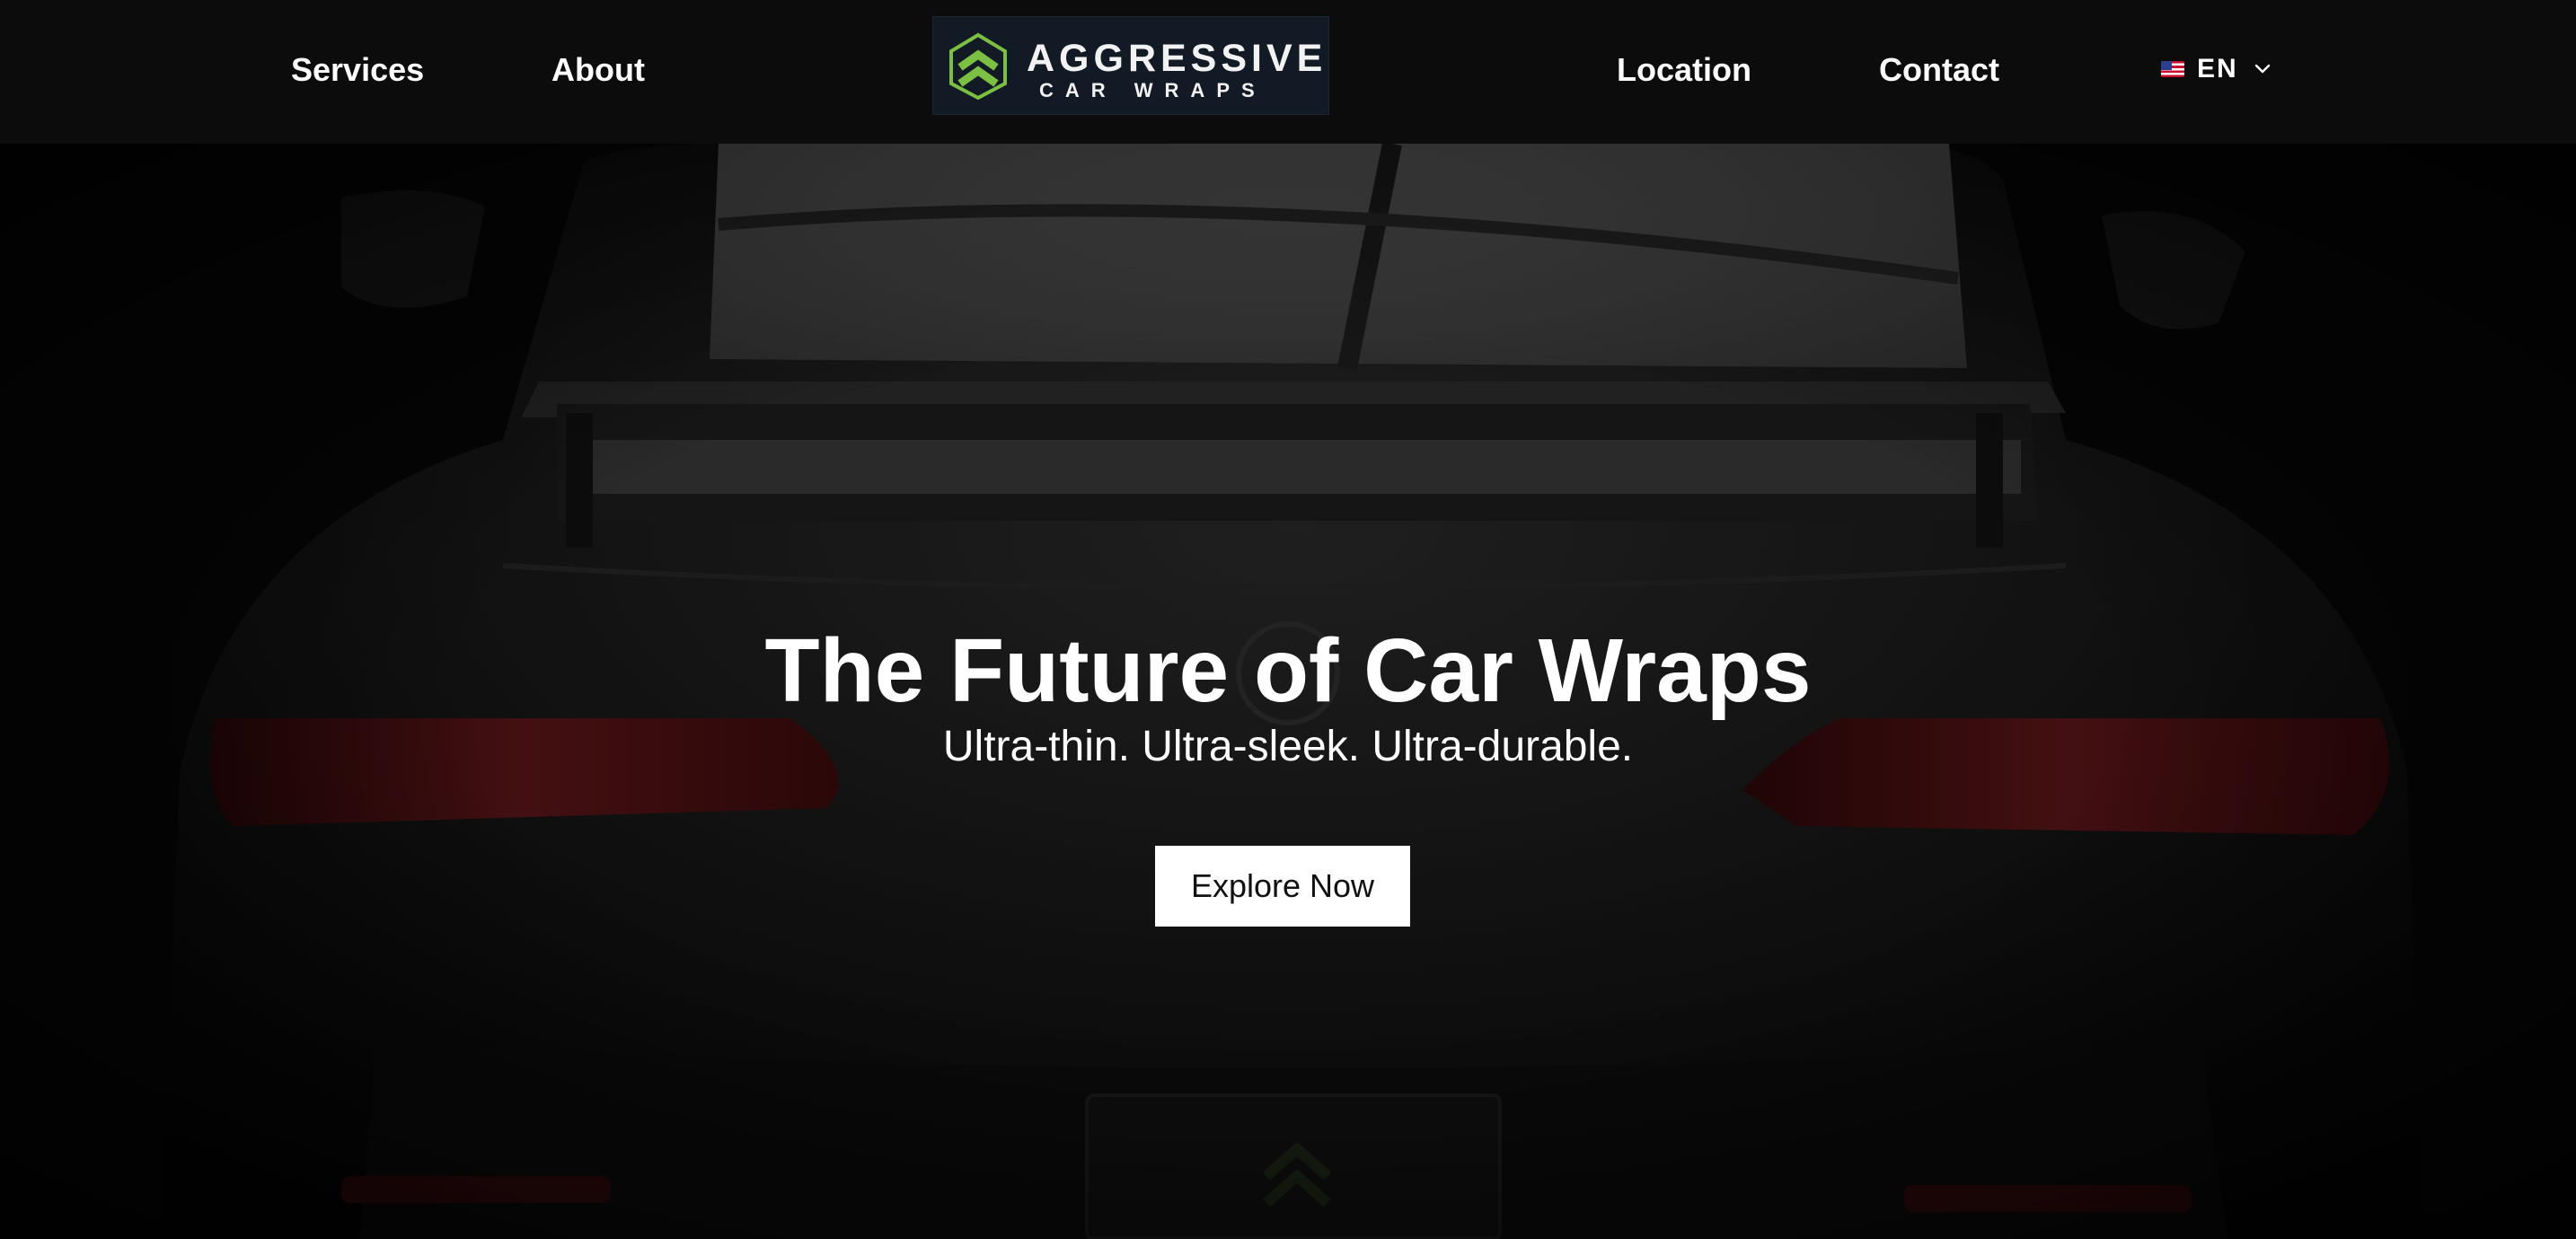 The image size is (2576, 1239). Describe the element at coordinates (1282, 886) in the screenshot. I see `explore-now-button: Explore Now` at that location.